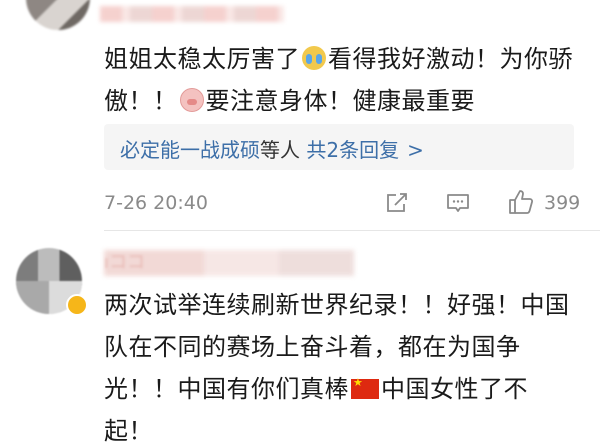 The width and height of the screenshot is (600, 444). What do you see at coordinates (314, 58) in the screenshot?
I see `crying-face-emoji-icon` at bounding box center [314, 58].